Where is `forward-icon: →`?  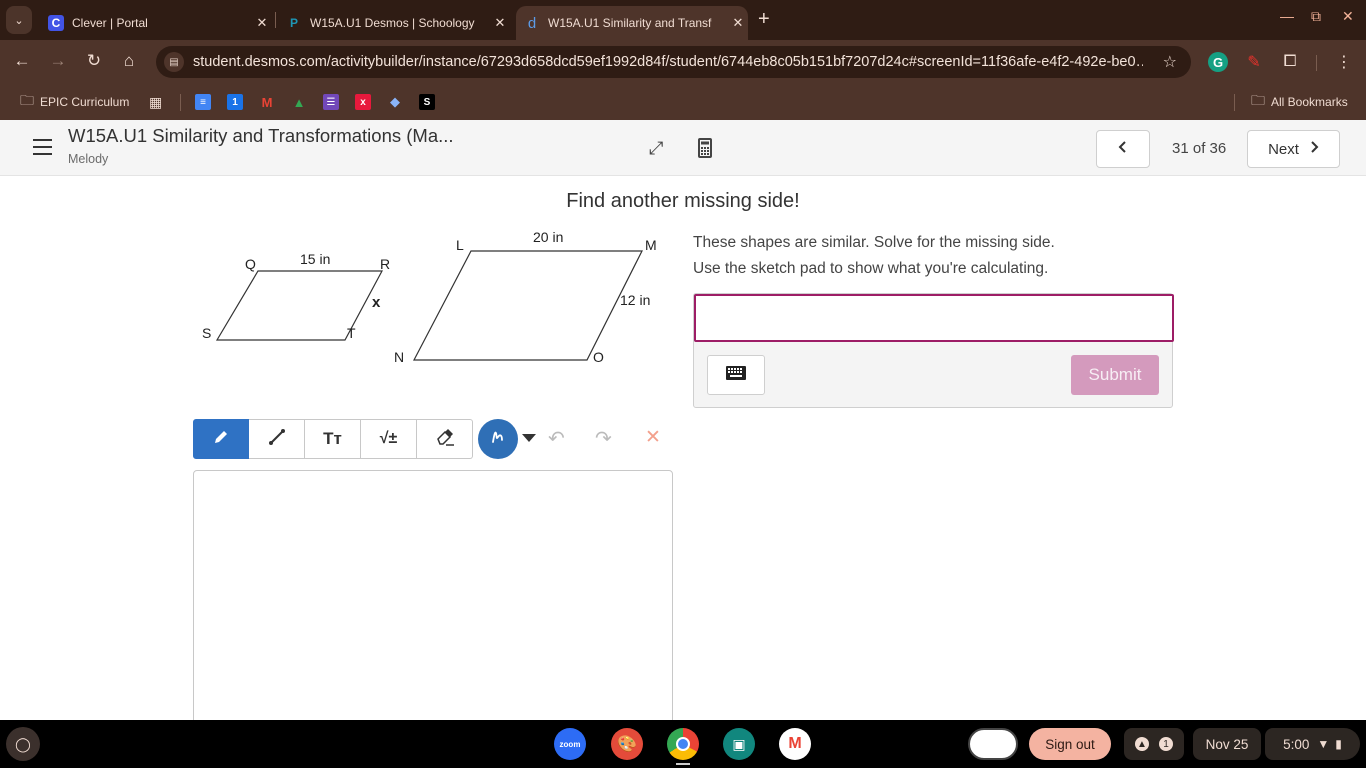 forward-icon: → is located at coordinates (58, 61).